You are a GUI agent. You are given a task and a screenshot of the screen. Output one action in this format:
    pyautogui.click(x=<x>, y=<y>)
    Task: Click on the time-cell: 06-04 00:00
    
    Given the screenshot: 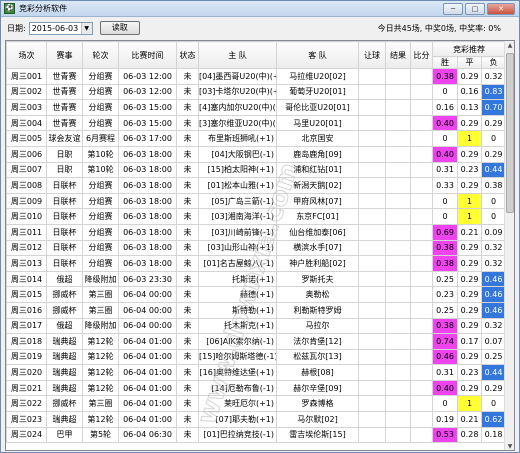 What is the action you would take?
    pyautogui.click(x=147, y=326)
    